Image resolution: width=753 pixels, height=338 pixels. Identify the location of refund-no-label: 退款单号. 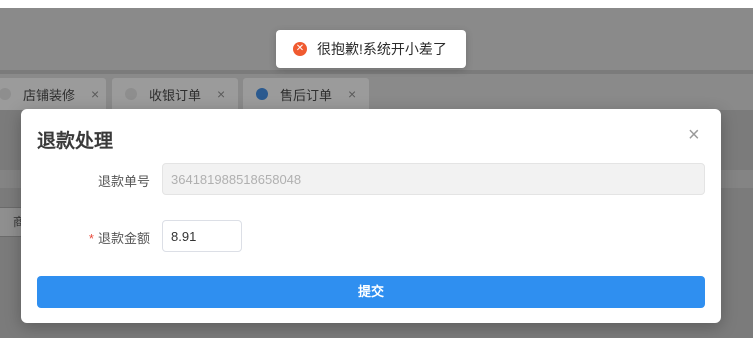
(123, 181).